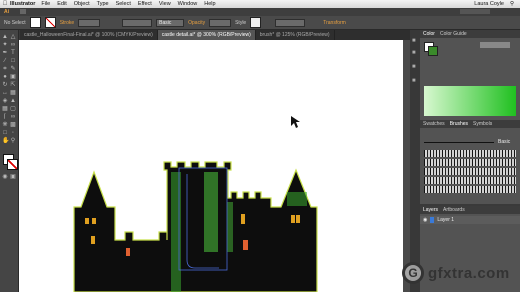 This screenshot has height=292, width=520. Describe the element at coordinates (425, 220) in the screenshot. I see `eye-icon: ◉` at that location.